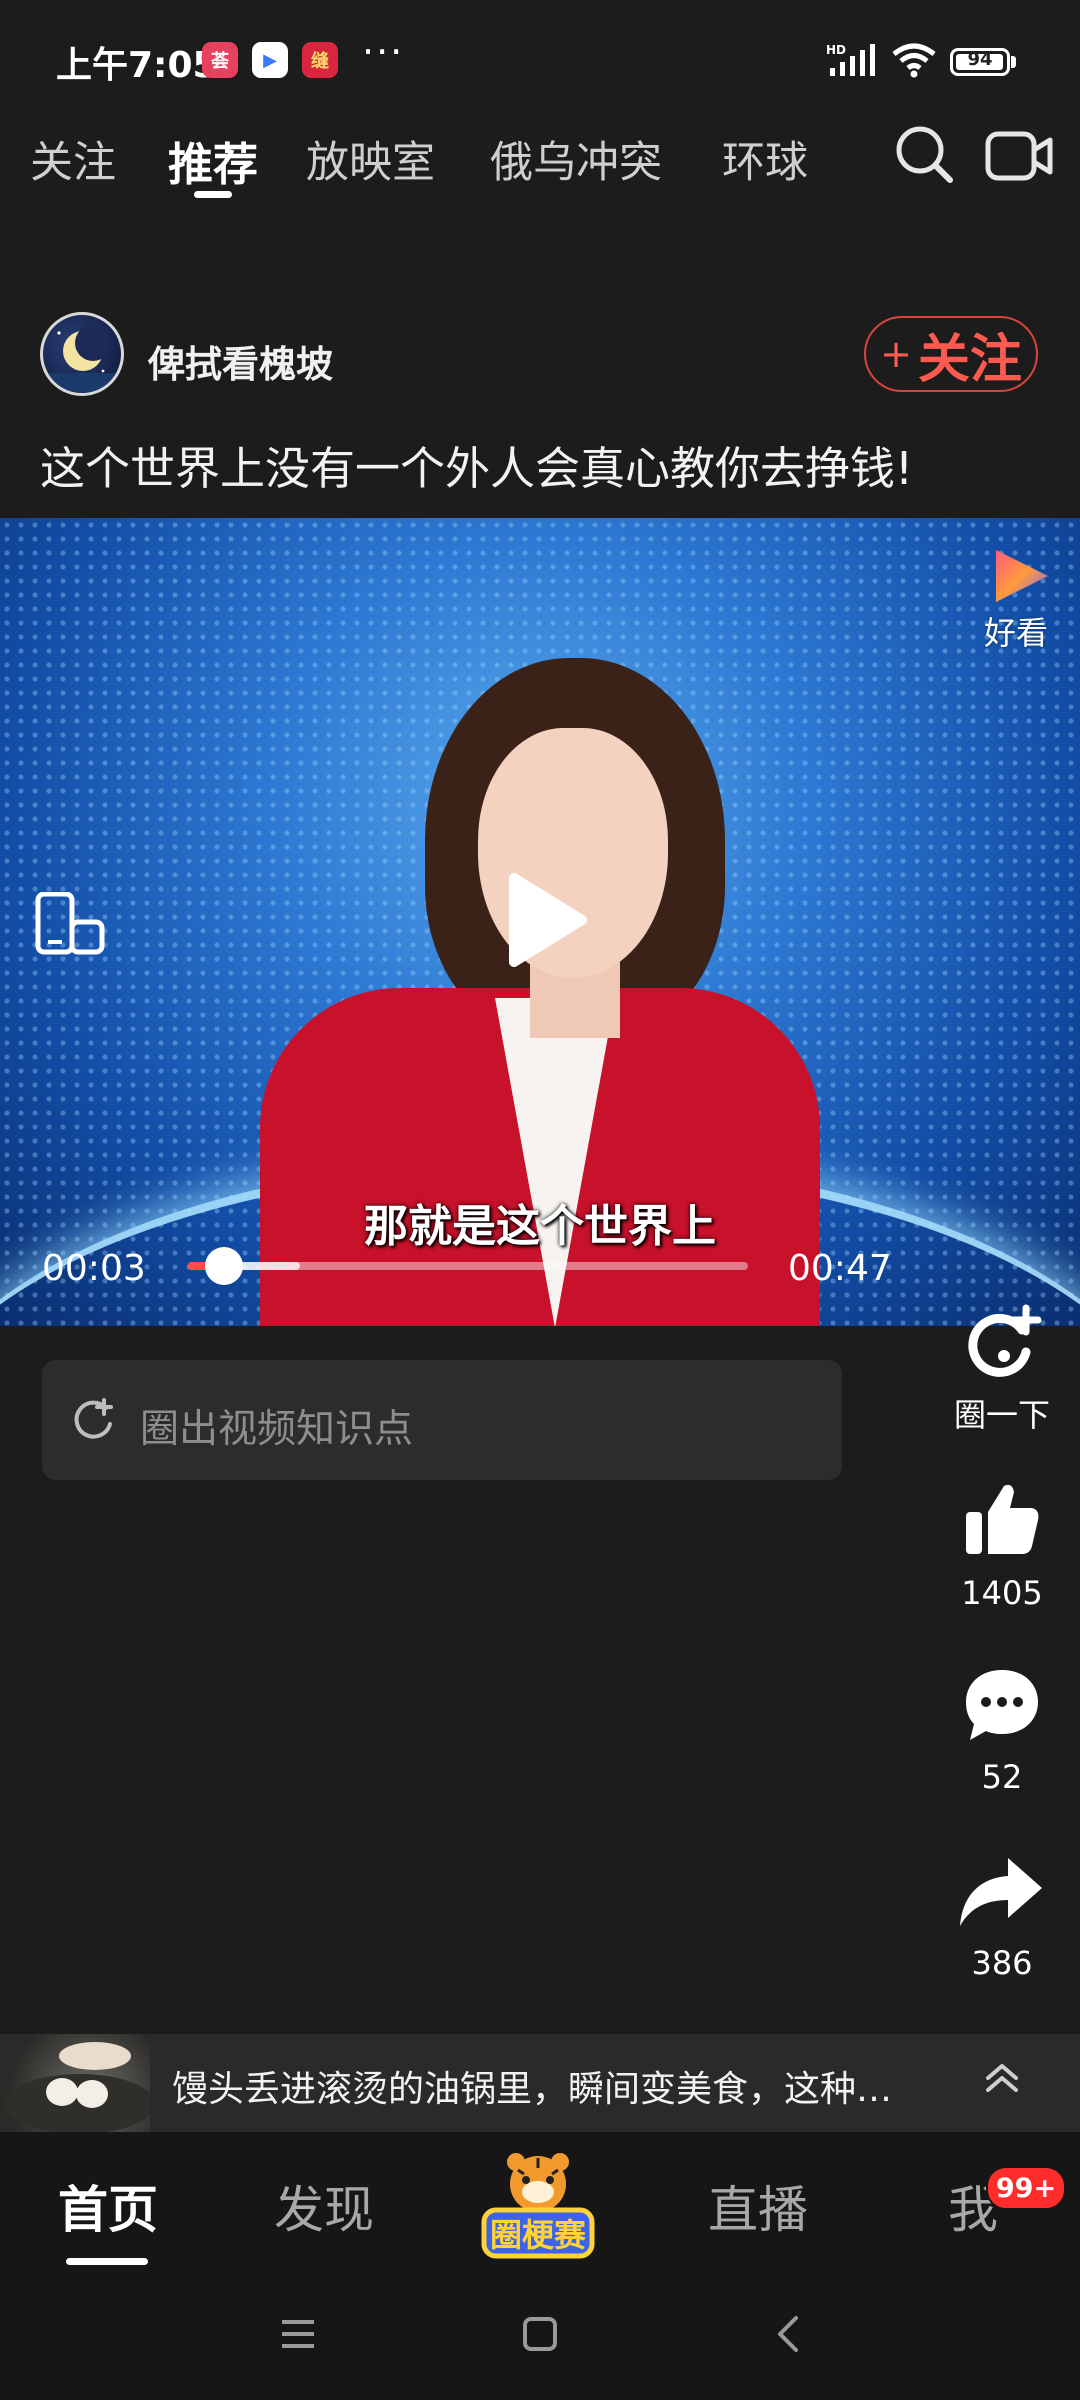  What do you see at coordinates (440, 158) in the screenshot?
I see `category-tabs: 关注 推荐 放映室 俄乌冲突 环球` at bounding box center [440, 158].